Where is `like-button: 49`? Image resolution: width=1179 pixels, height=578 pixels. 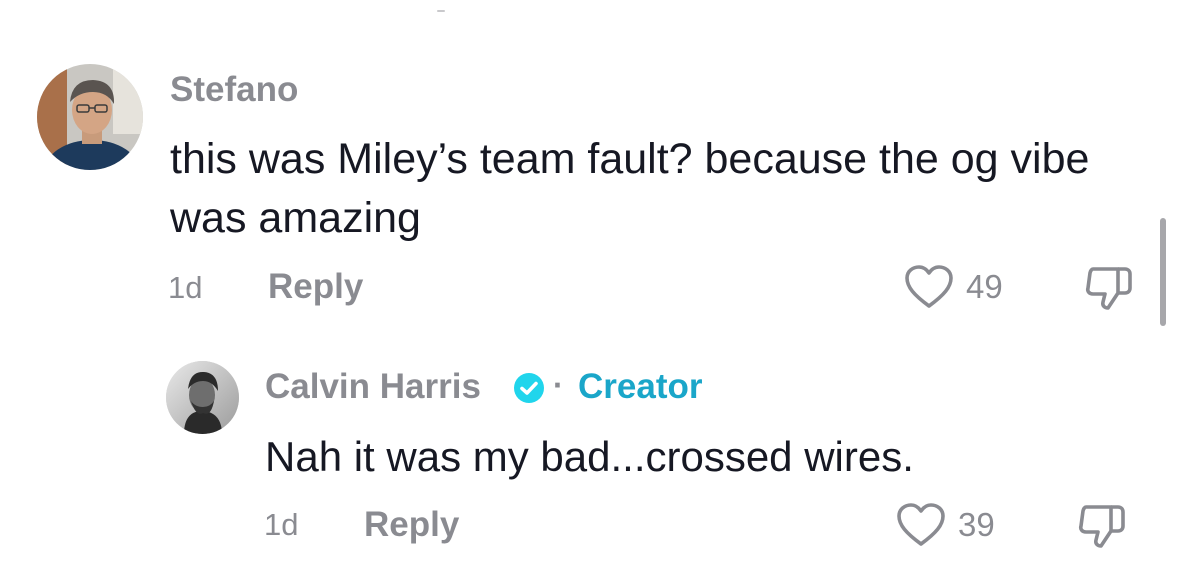 like-button: 49 is located at coordinates (953, 287).